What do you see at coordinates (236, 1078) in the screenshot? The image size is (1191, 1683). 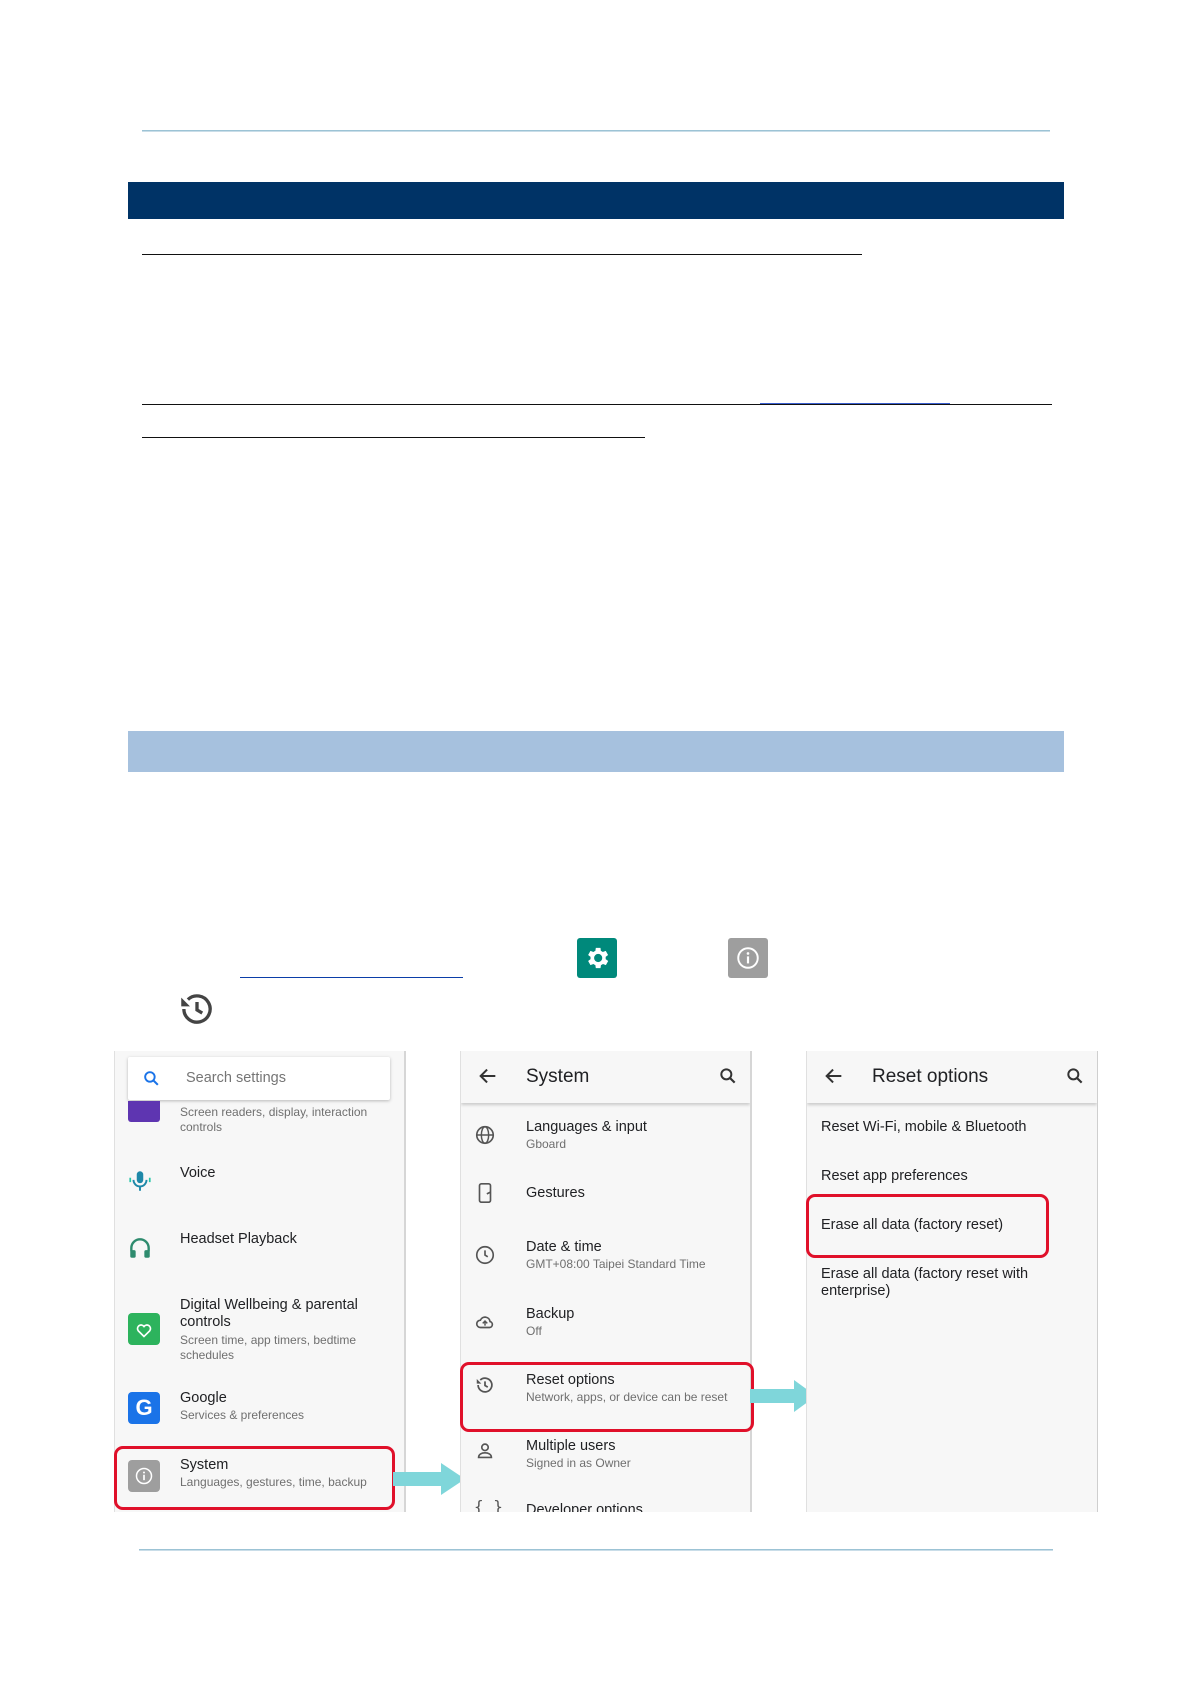 I see `search-input: Search settings` at bounding box center [236, 1078].